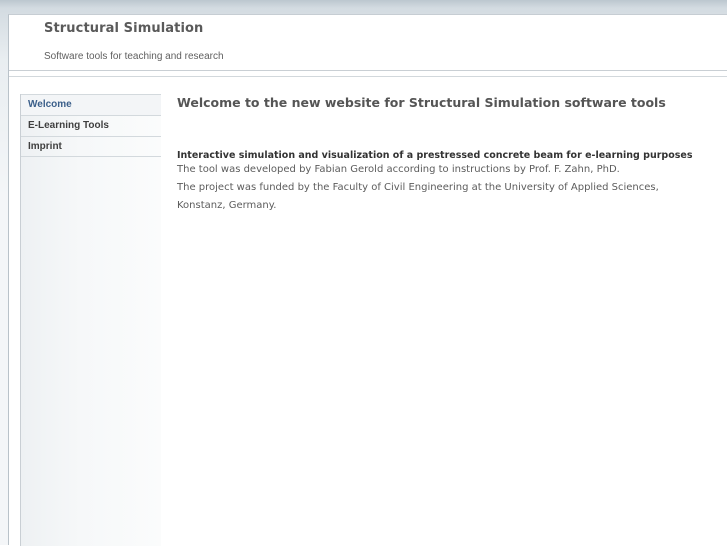 The height and width of the screenshot is (546, 727). I want to click on header-divider, so click(368, 76).